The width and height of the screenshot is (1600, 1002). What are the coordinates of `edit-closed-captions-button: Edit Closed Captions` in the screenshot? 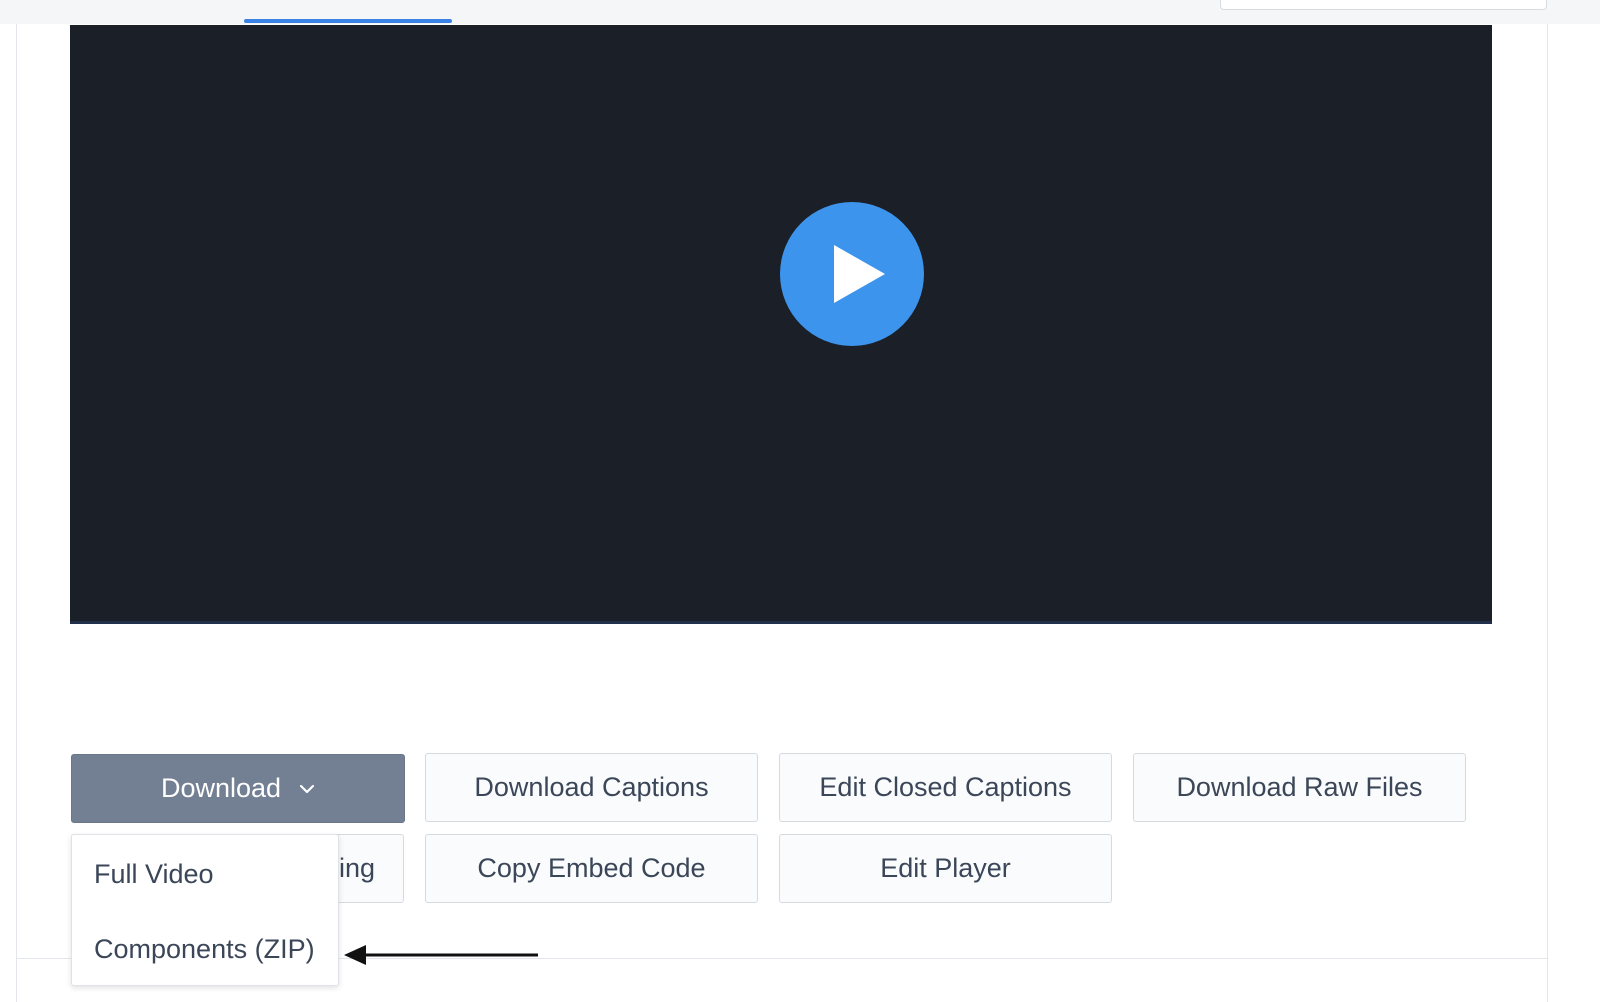 It's located at (945, 787).